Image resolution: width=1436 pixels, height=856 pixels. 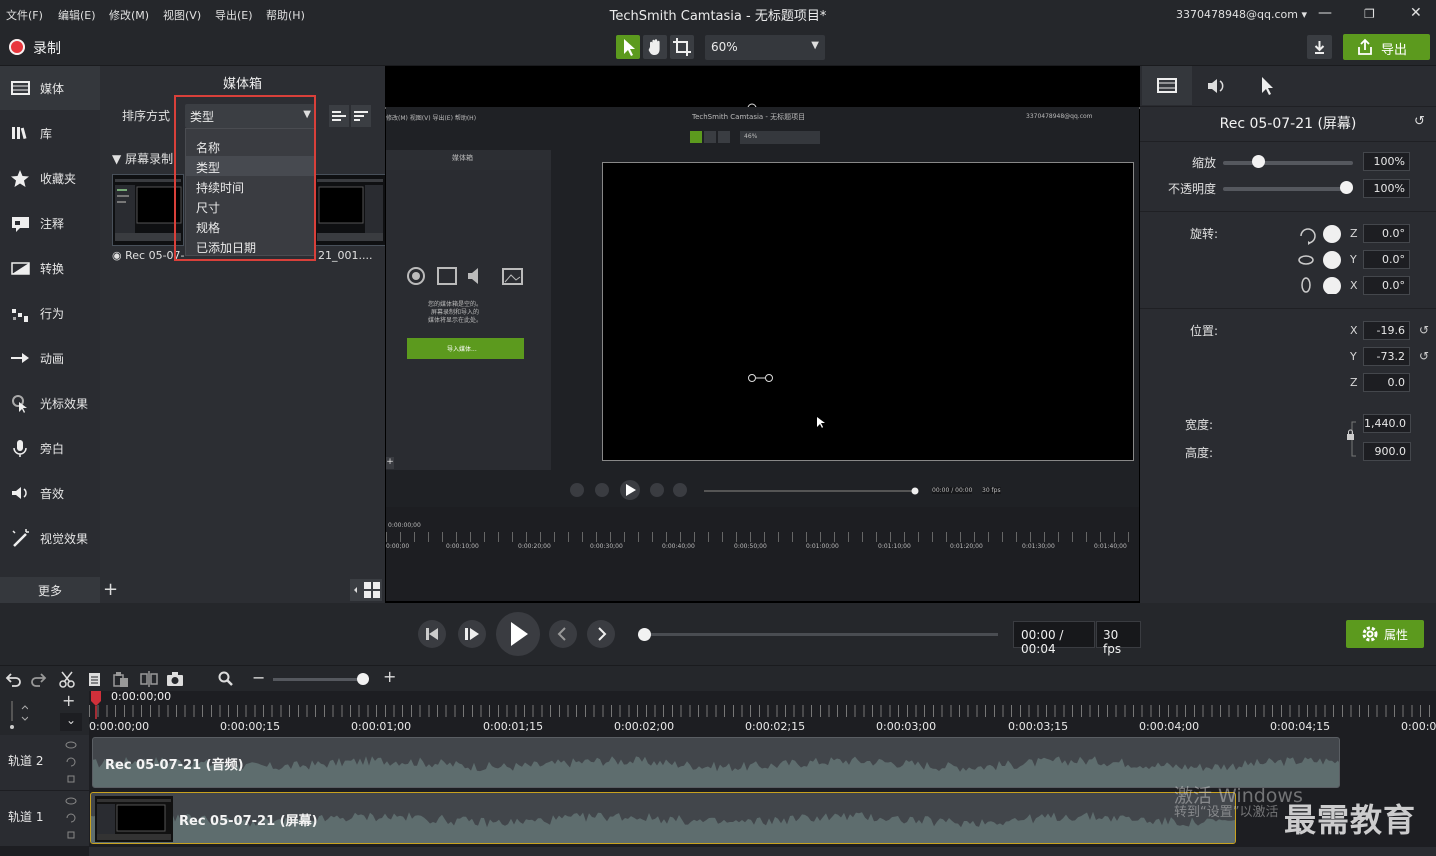 I want to click on ruler-tick: 0:00:00;15, so click(x=250, y=726).